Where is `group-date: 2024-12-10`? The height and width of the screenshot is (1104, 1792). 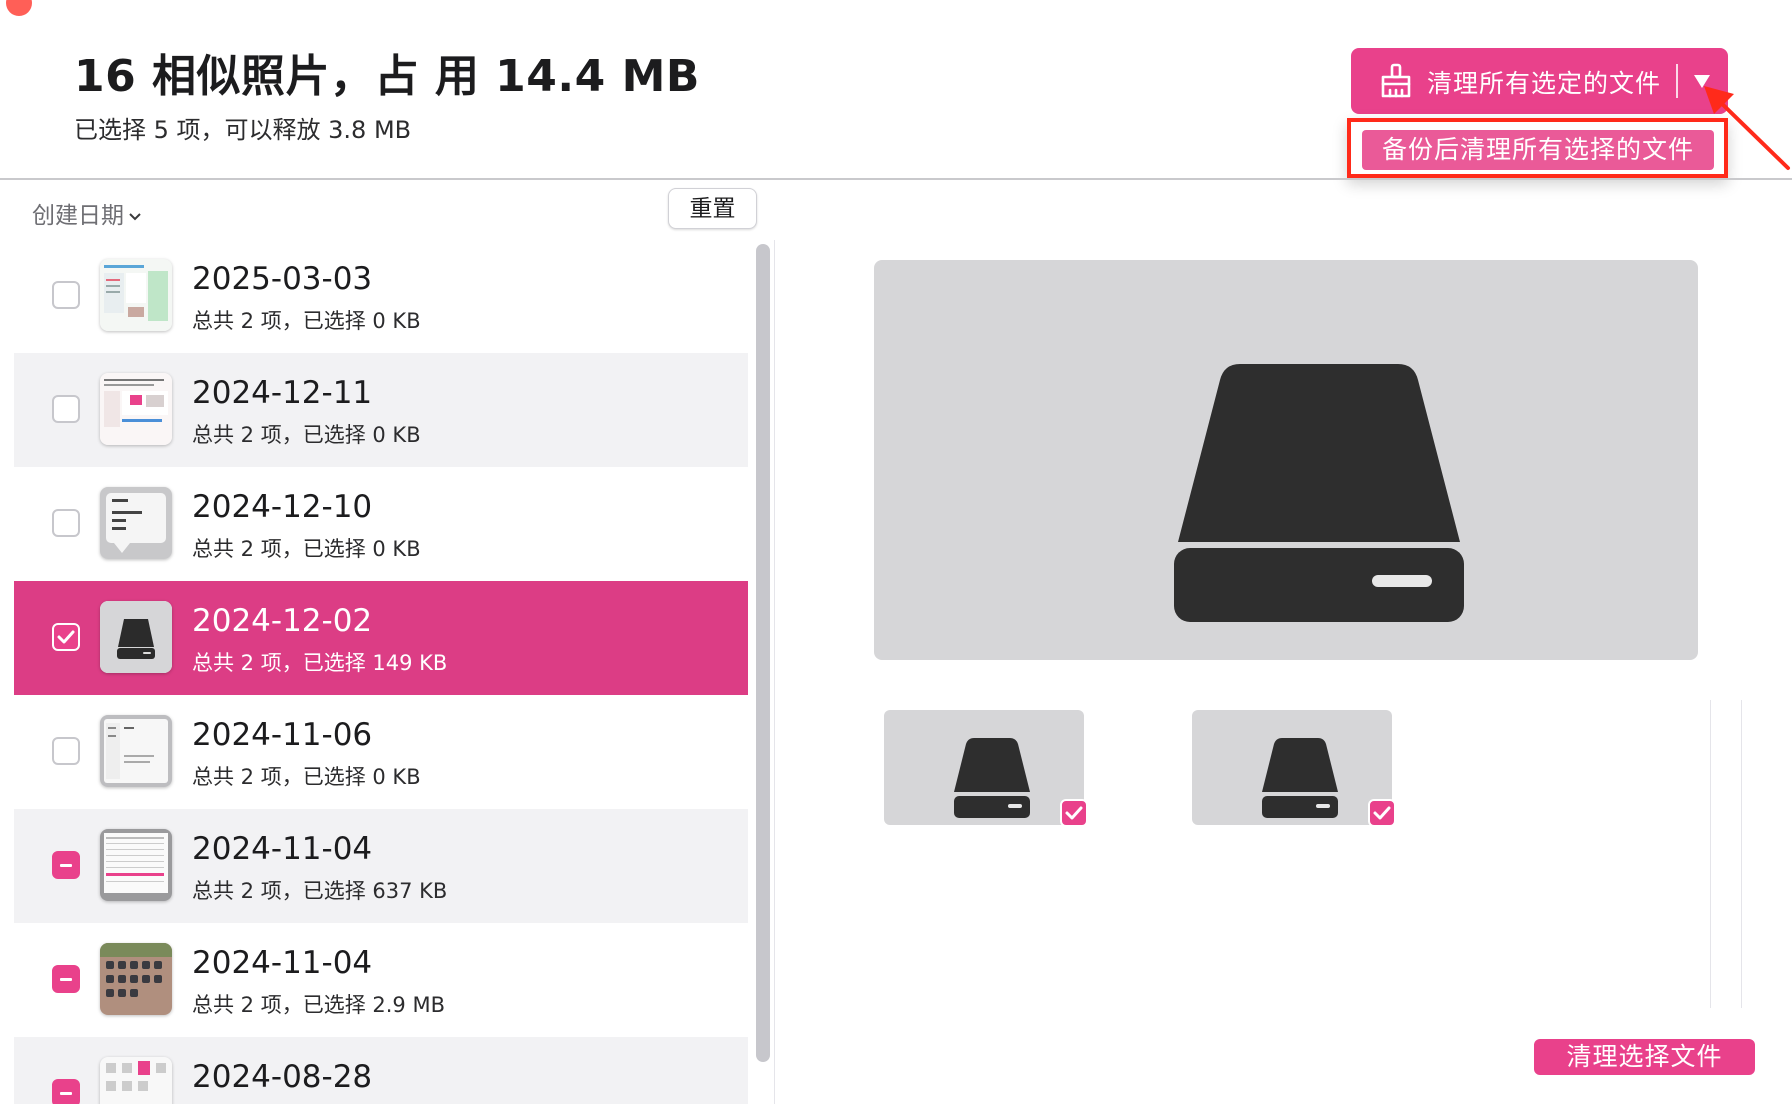
group-date: 2024-12-10 is located at coordinates (282, 507).